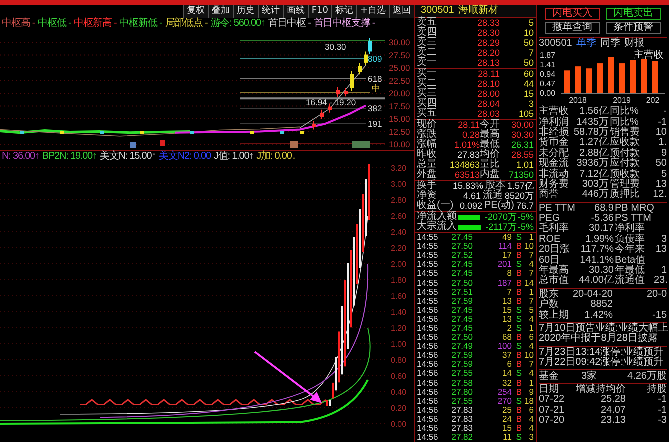  Describe the element at coordinates (631, 261) in the screenshot. I see `valuation-label: Beta值` at that location.